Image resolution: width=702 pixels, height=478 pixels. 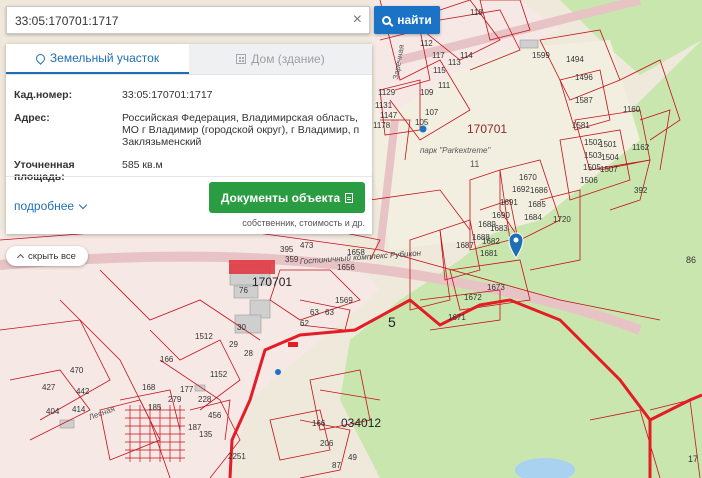 I want to click on svg-text: 185, so click(x=155, y=407).